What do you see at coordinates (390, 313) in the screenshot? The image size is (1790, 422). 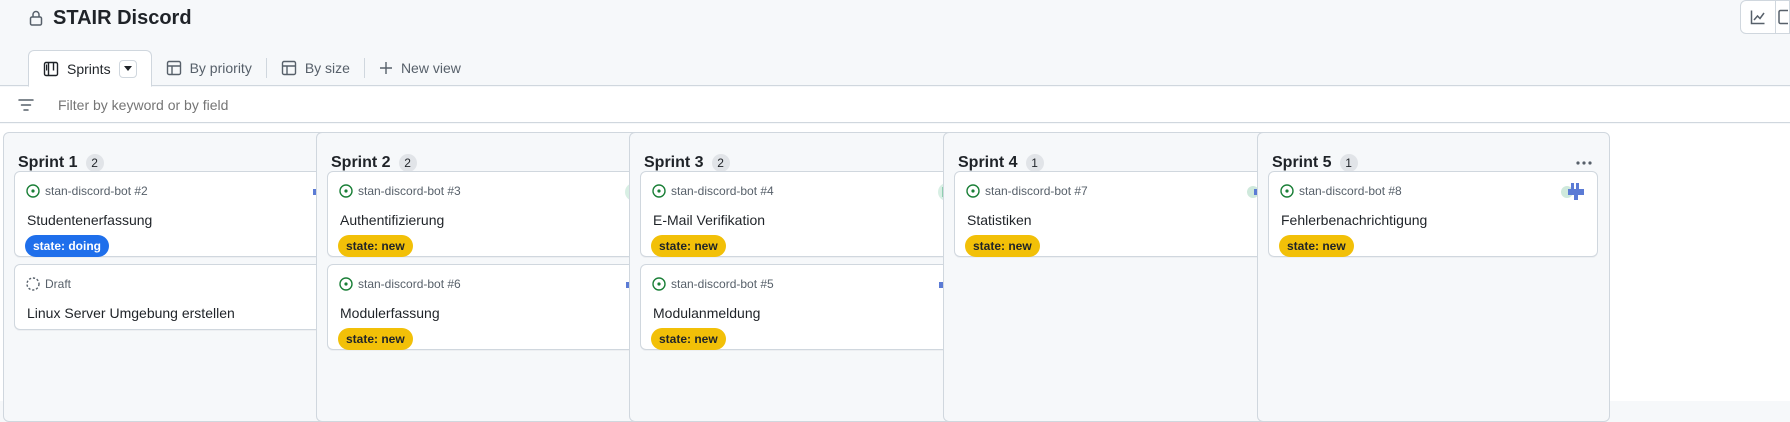 I see `card-title: Modulerfassung` at bounding box center [390, 313].